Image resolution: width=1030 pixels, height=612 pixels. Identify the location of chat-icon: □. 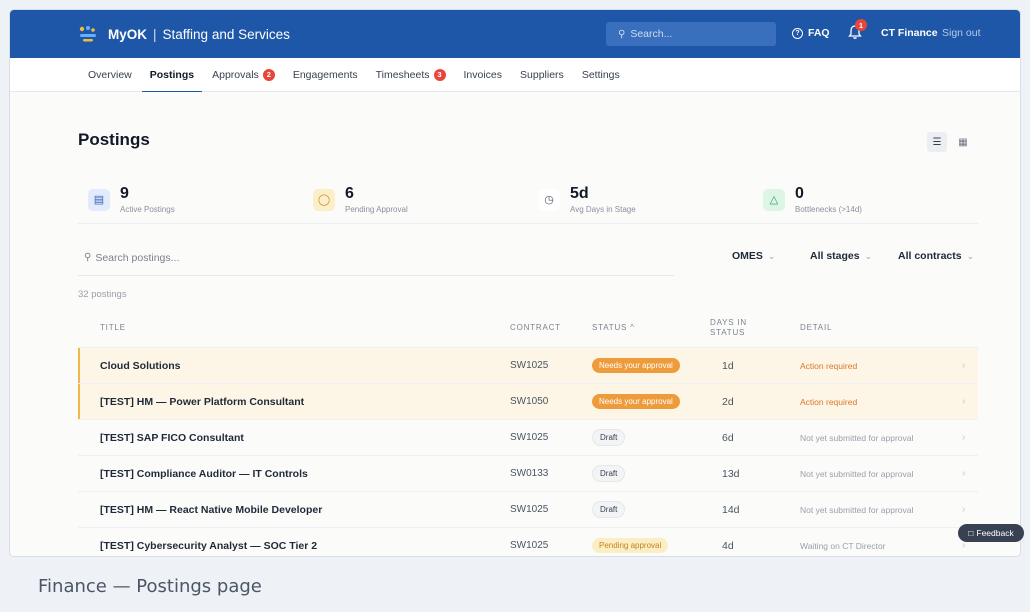
(971, 533).